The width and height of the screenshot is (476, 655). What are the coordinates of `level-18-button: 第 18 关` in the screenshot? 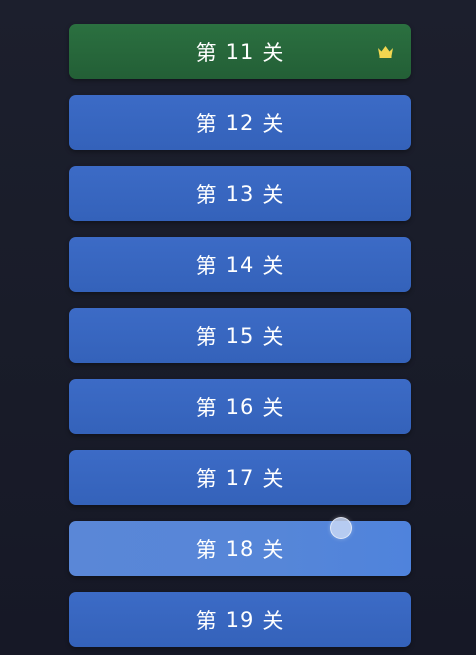 It's located at (240, 548).